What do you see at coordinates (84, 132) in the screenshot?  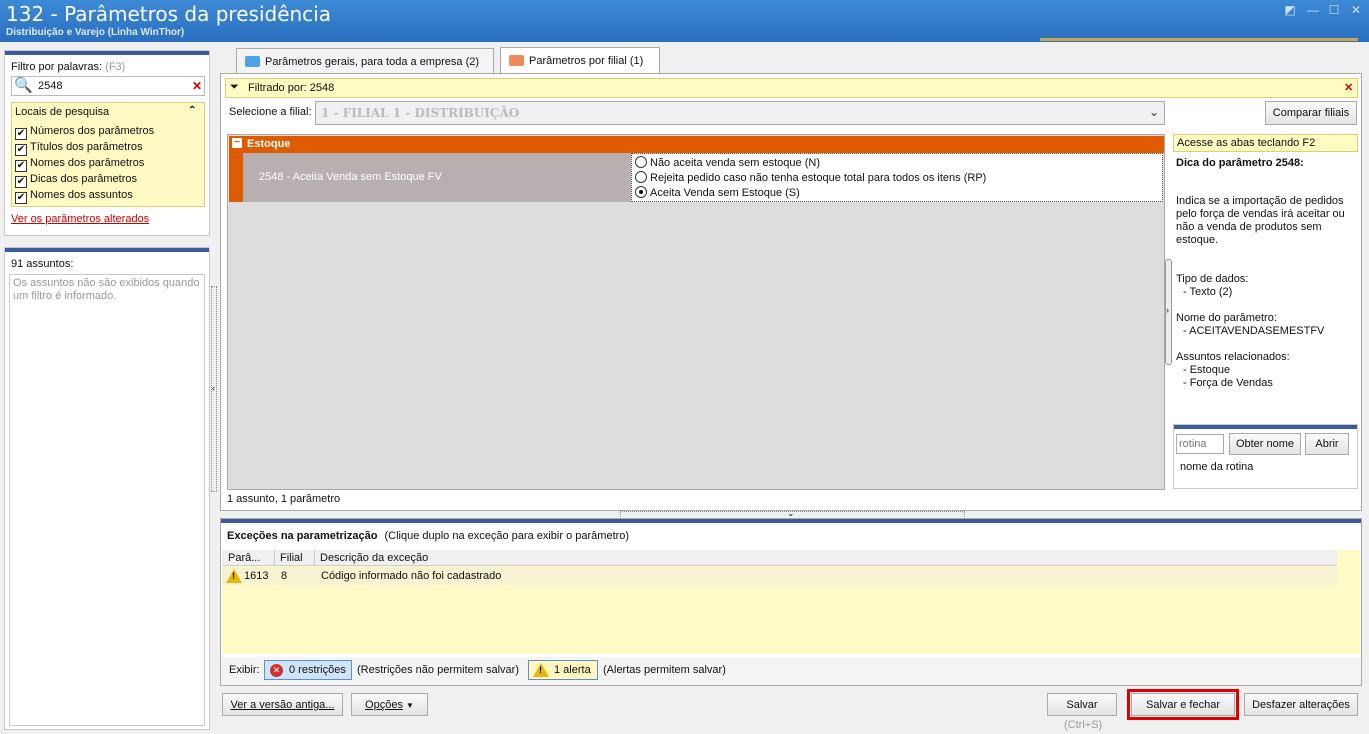 I see `check-numeros: ✔ Números dos parâmetros` at bounding box center [84, 132].